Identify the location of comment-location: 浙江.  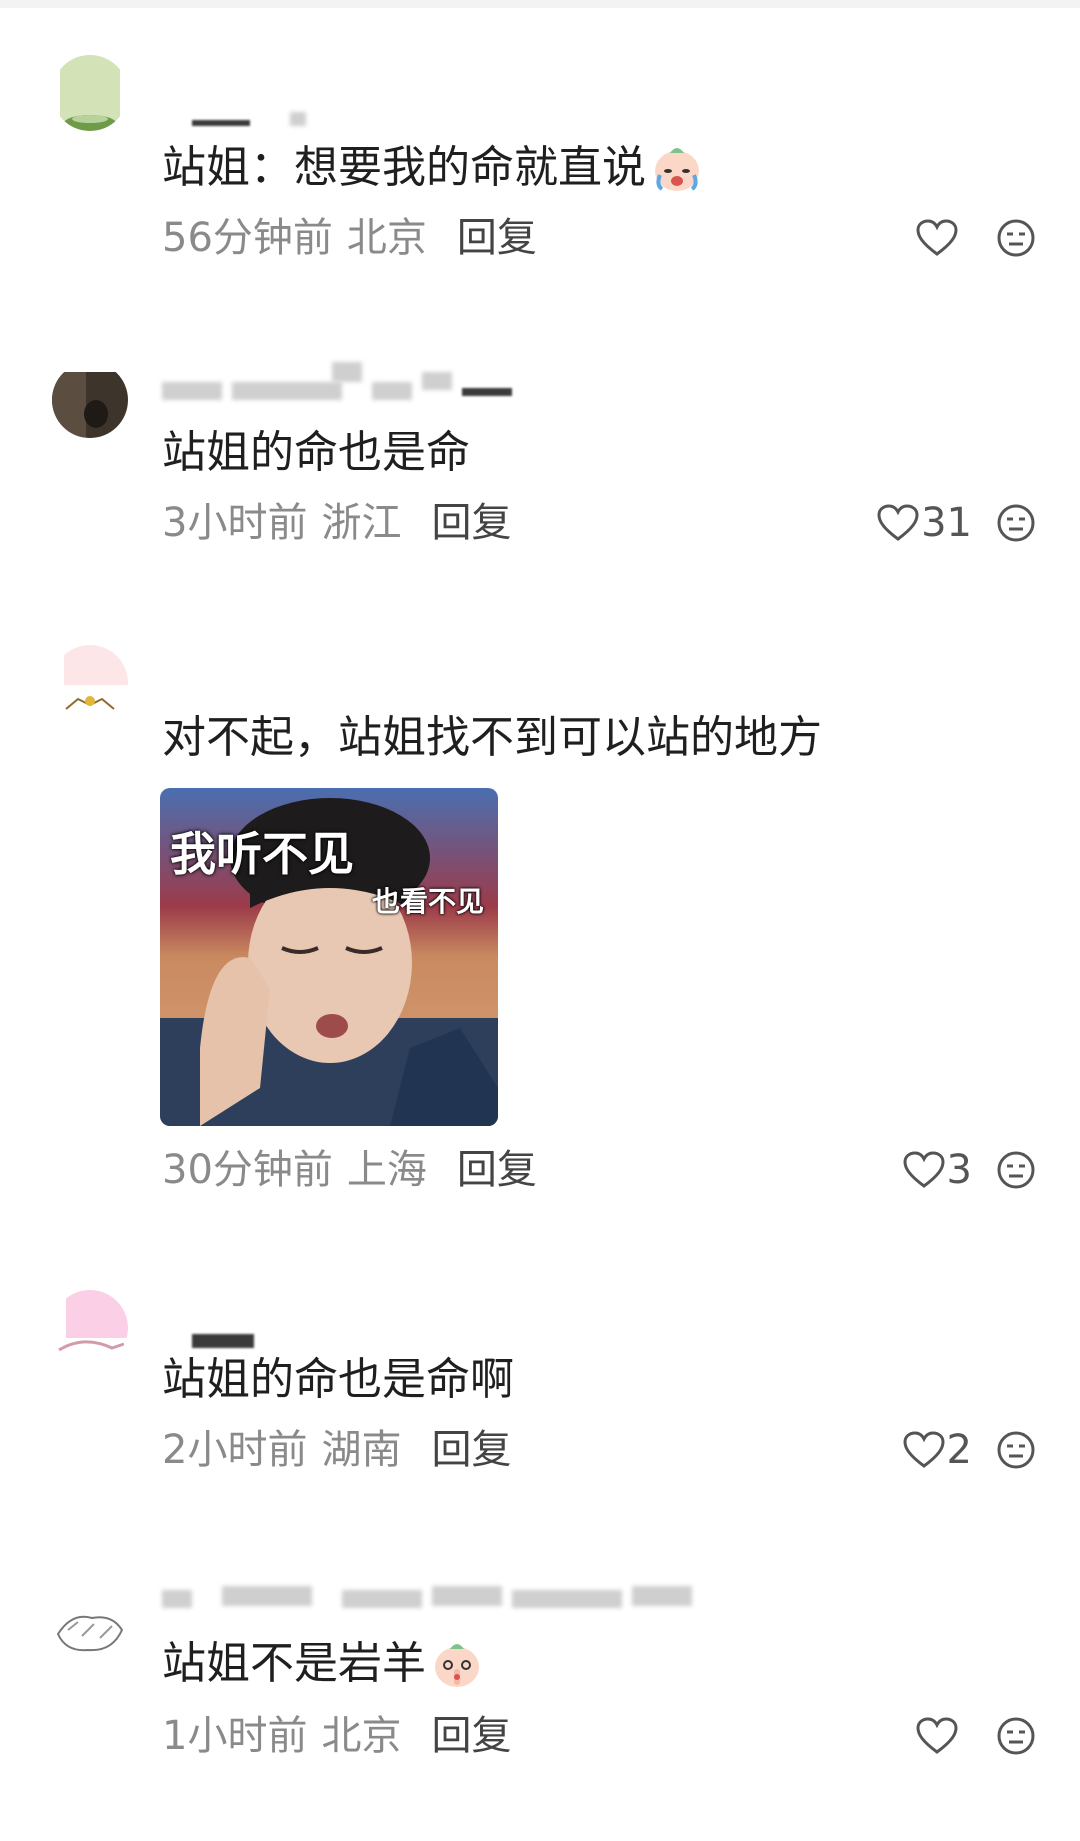
(361, 523).